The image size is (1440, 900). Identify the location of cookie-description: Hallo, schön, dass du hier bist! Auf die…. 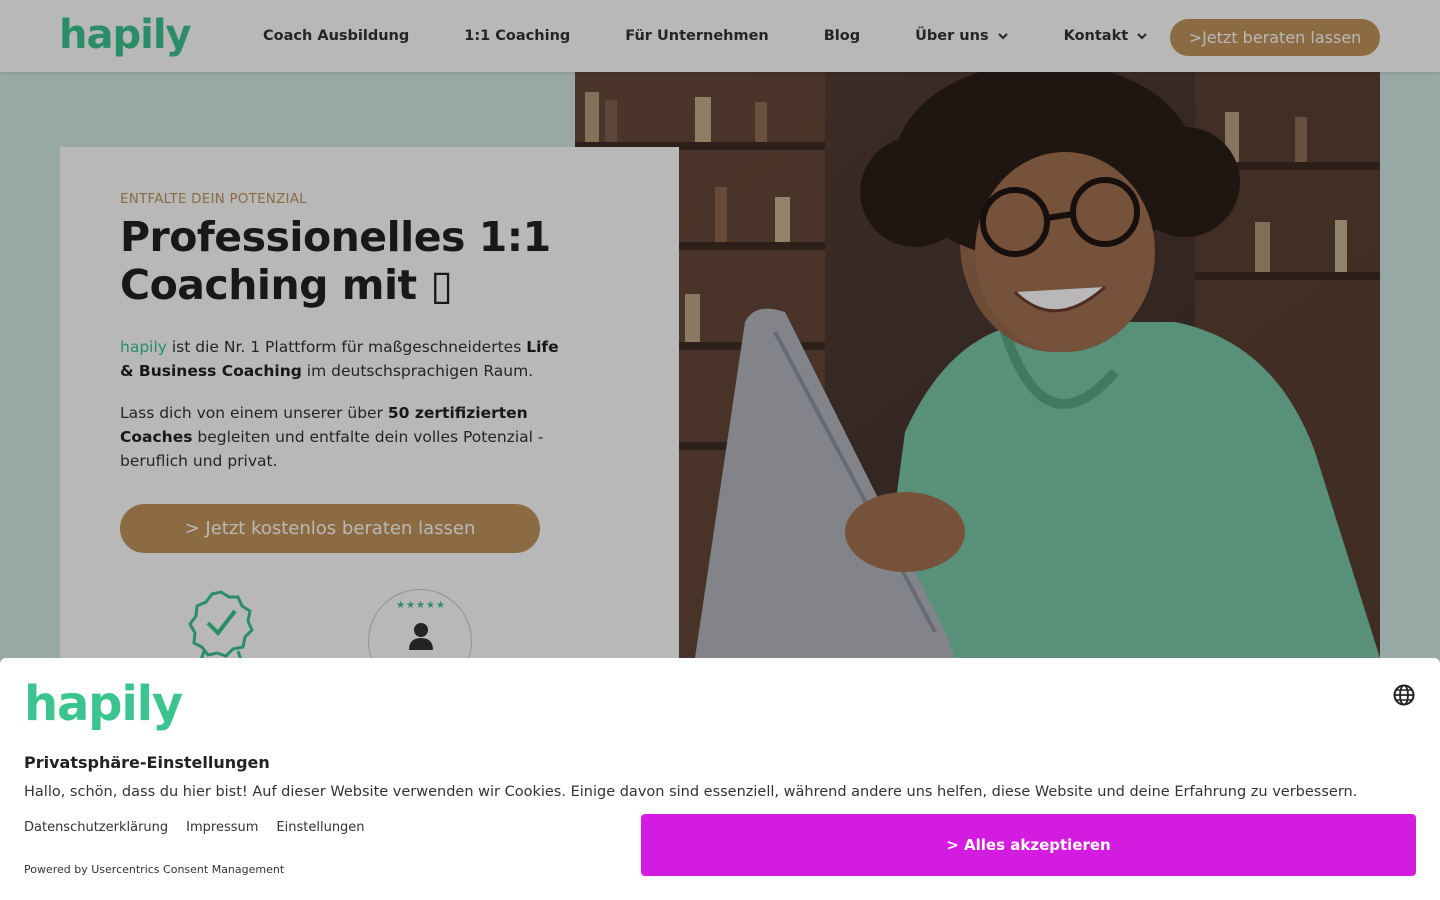
(691, 792).